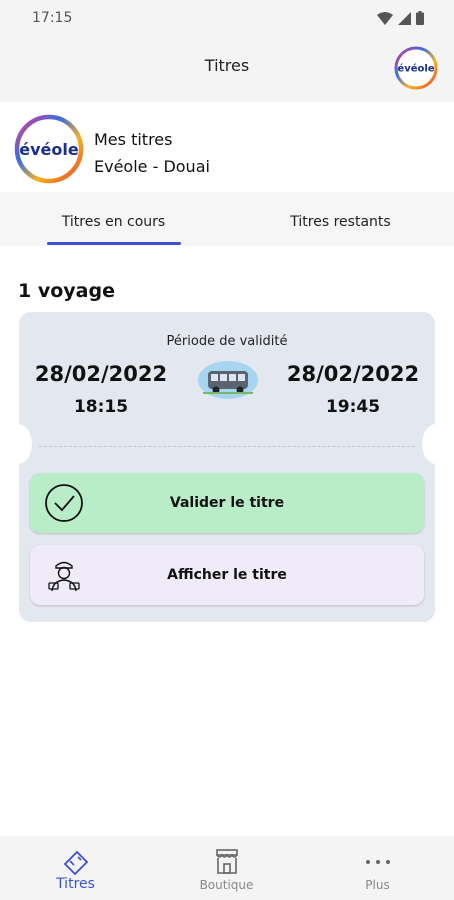 The width and height of the screenshot is (454, 900). What do you see at coordinates (114, 243) in the screenshot?
I see `active-tab-indicator` at bounding box center [114, 243].